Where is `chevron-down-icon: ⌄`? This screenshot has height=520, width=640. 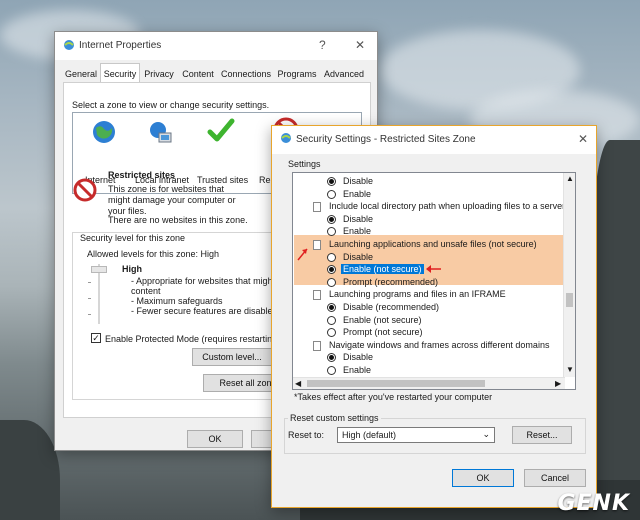
chevron-down-icon: ⌄ is located at coordinates (486, 434).